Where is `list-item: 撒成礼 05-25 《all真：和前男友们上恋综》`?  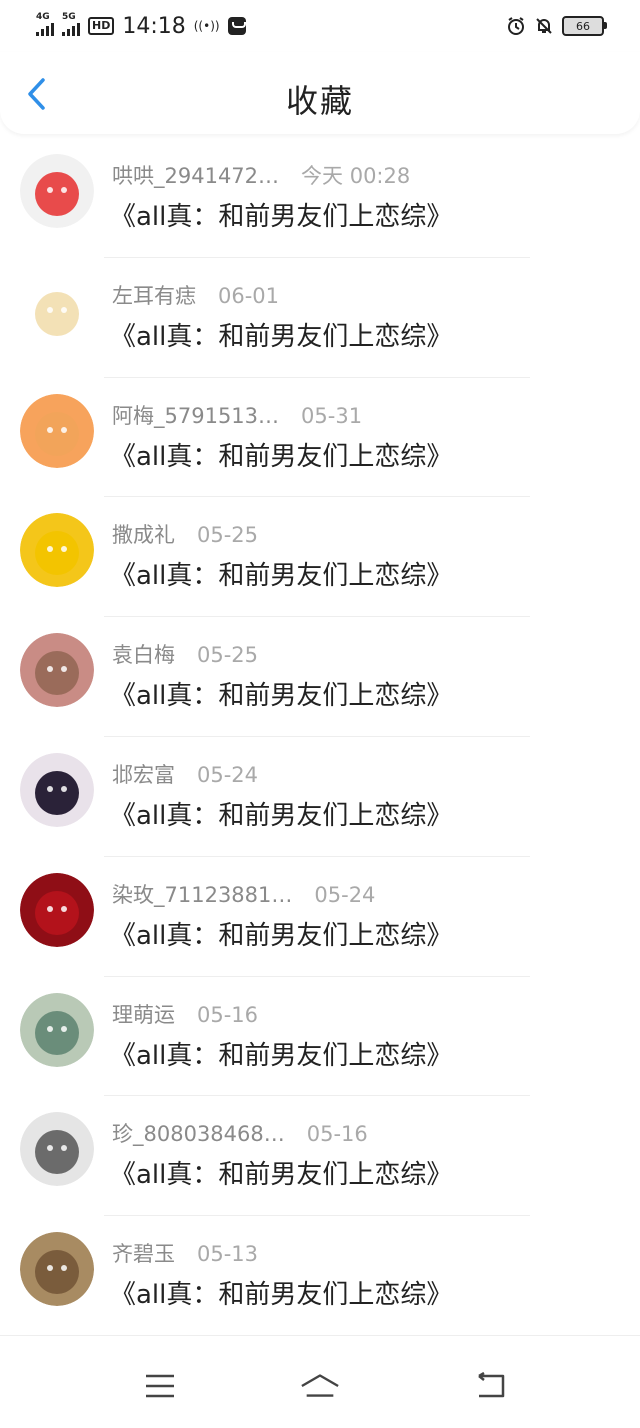 list-item: 撒成礼 05-25 《all真：和前男友们上恋综》 is located at coordinates (320, 557).